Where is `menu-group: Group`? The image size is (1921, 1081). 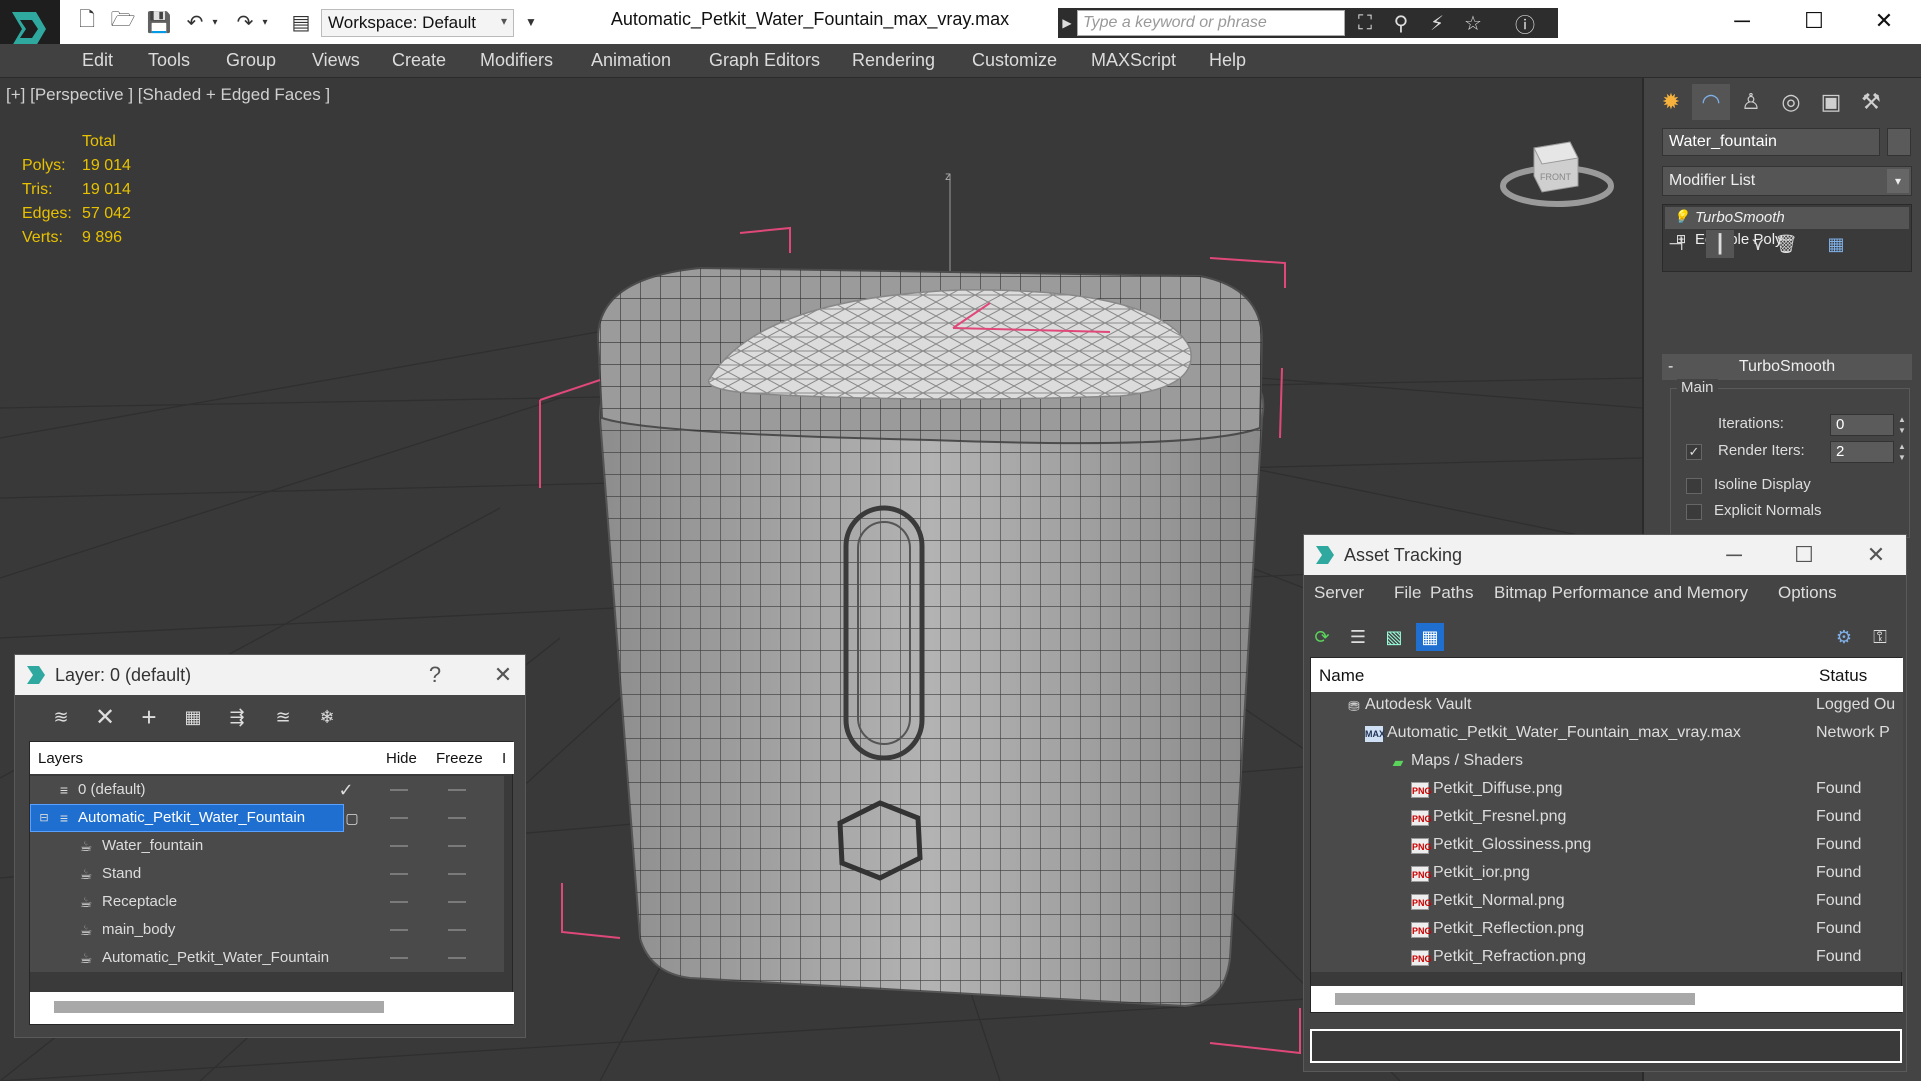
menu-group: Group is located at coordinates (251, 60).